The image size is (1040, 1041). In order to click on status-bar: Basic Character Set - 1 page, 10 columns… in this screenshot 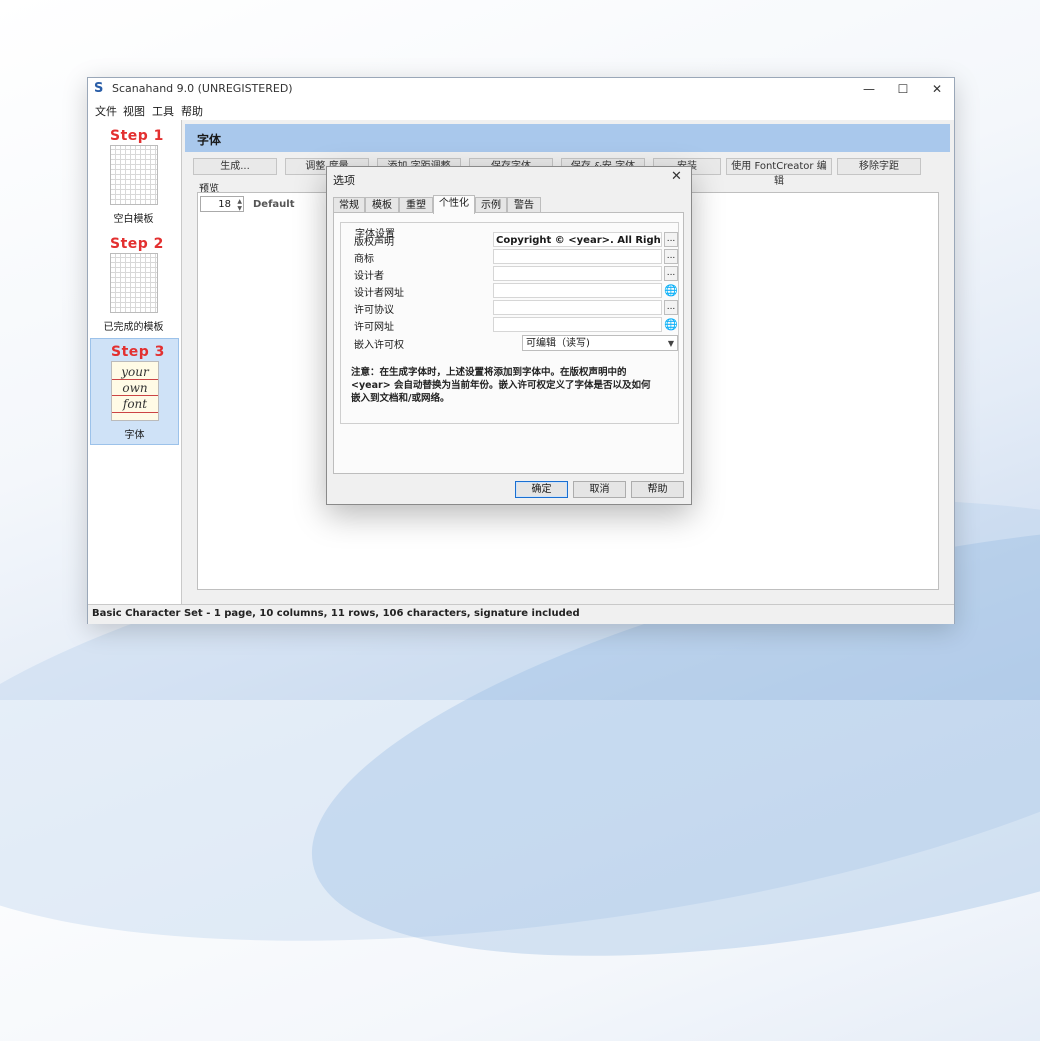, I will do `click(521, 614)`.